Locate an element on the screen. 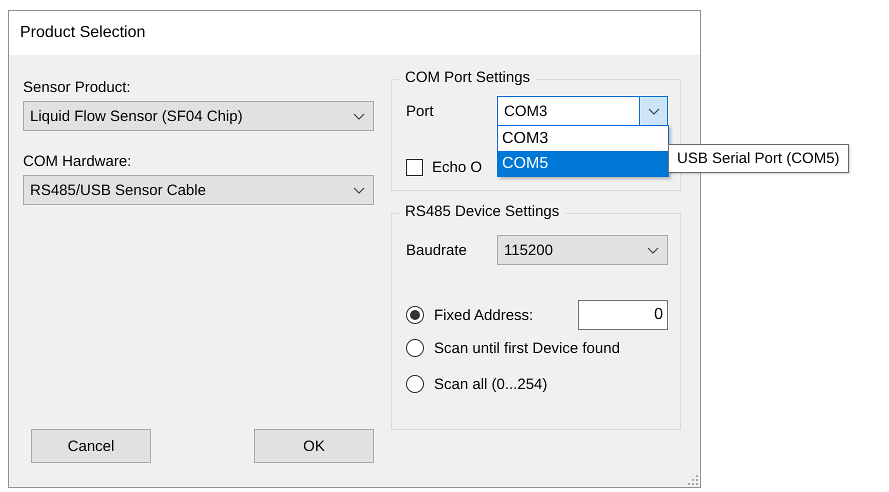  field-label: Port is located at coordinates (420, 111).